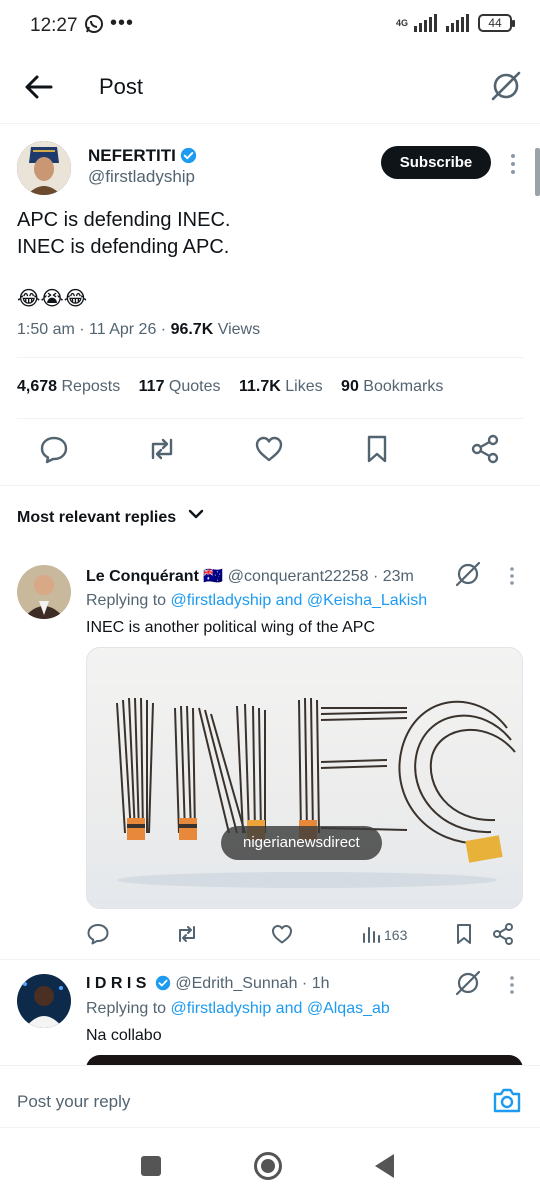 This screenshot has width=540, height=1200. What do you see at coordinates (213, 576) in the screenshot?
I see `country-flag: 🇦🇺` at bounding box center [213, 576].